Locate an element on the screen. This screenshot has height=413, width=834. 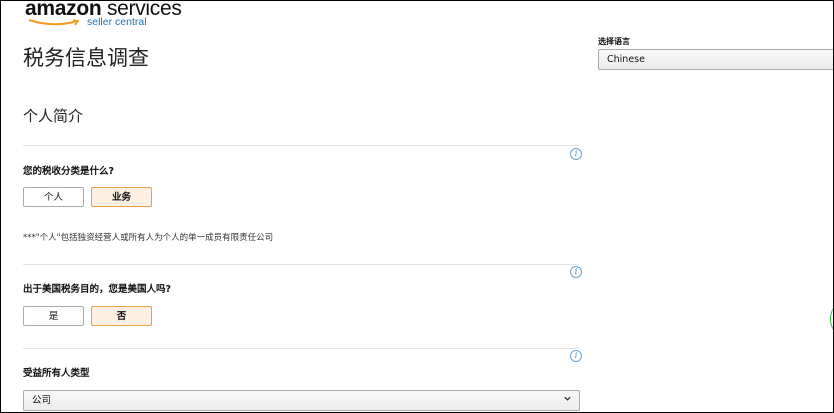
amazon-services-logo: amazon services seller central is located at coordinates (103, 14).